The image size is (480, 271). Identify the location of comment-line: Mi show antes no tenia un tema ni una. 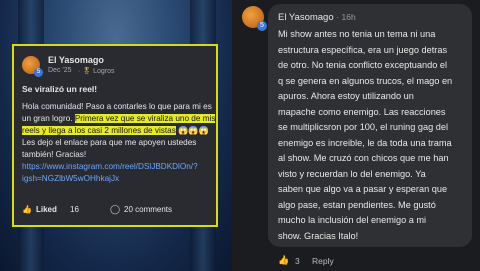
(357, 34).